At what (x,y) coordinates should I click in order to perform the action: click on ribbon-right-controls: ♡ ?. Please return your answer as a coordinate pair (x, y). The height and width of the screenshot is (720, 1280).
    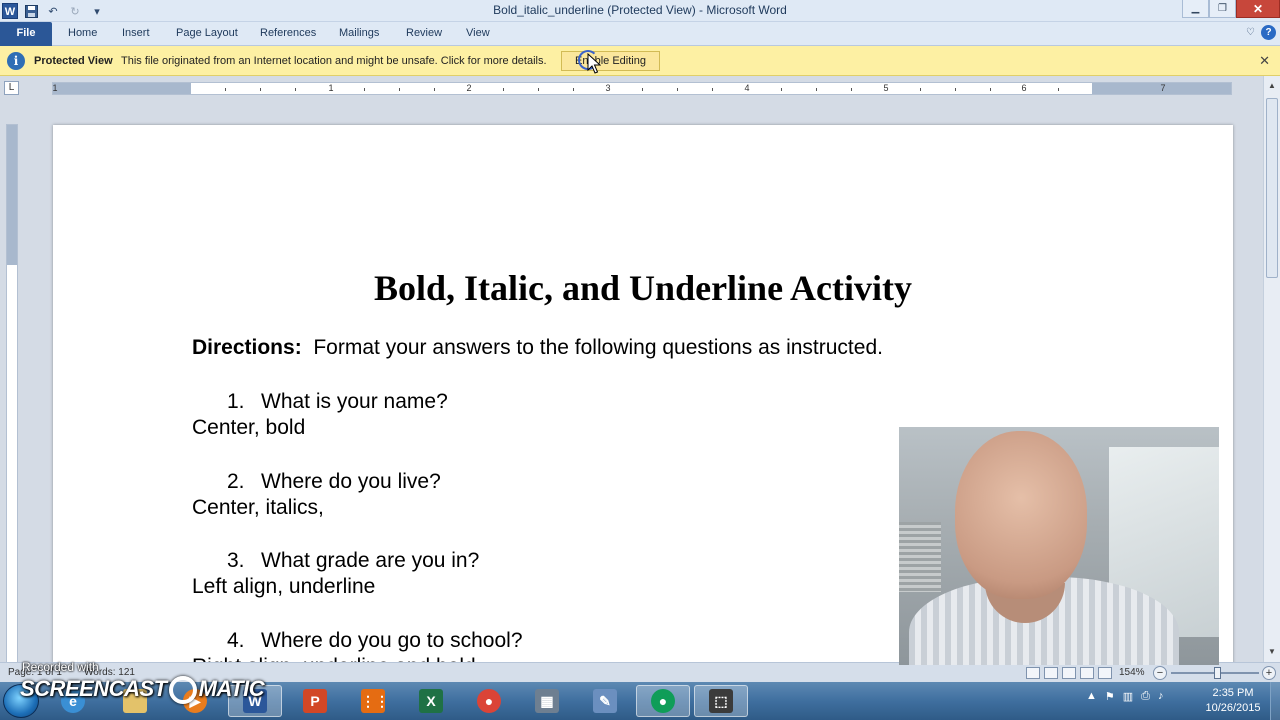
    Looking at the image, I should click on (1261, 32).